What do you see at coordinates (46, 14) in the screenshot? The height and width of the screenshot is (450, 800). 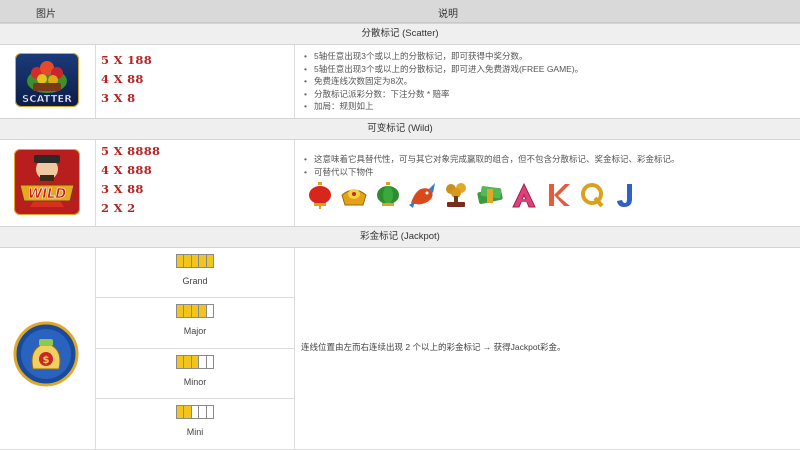 I see `header-image-column: 图片` at bounding box center [46, 14].